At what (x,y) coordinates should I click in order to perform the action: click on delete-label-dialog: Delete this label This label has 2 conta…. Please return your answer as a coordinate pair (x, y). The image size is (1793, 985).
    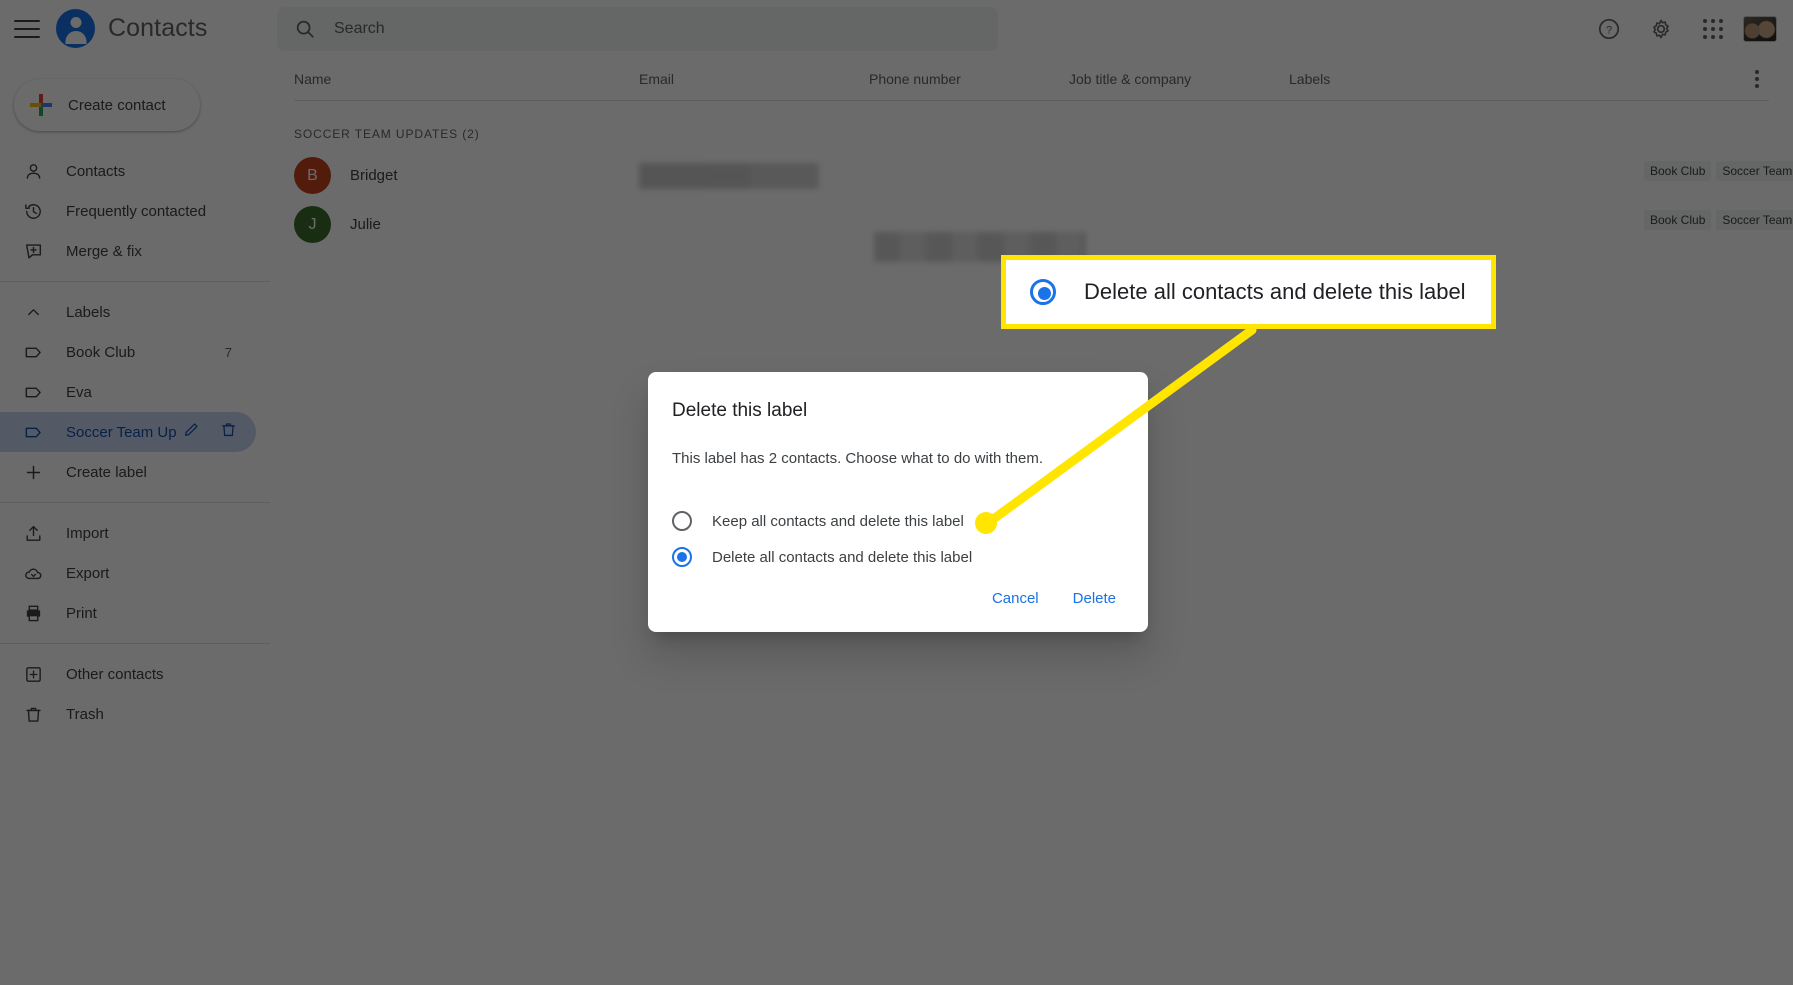
    Looking at the image, I should click on (898, 502).